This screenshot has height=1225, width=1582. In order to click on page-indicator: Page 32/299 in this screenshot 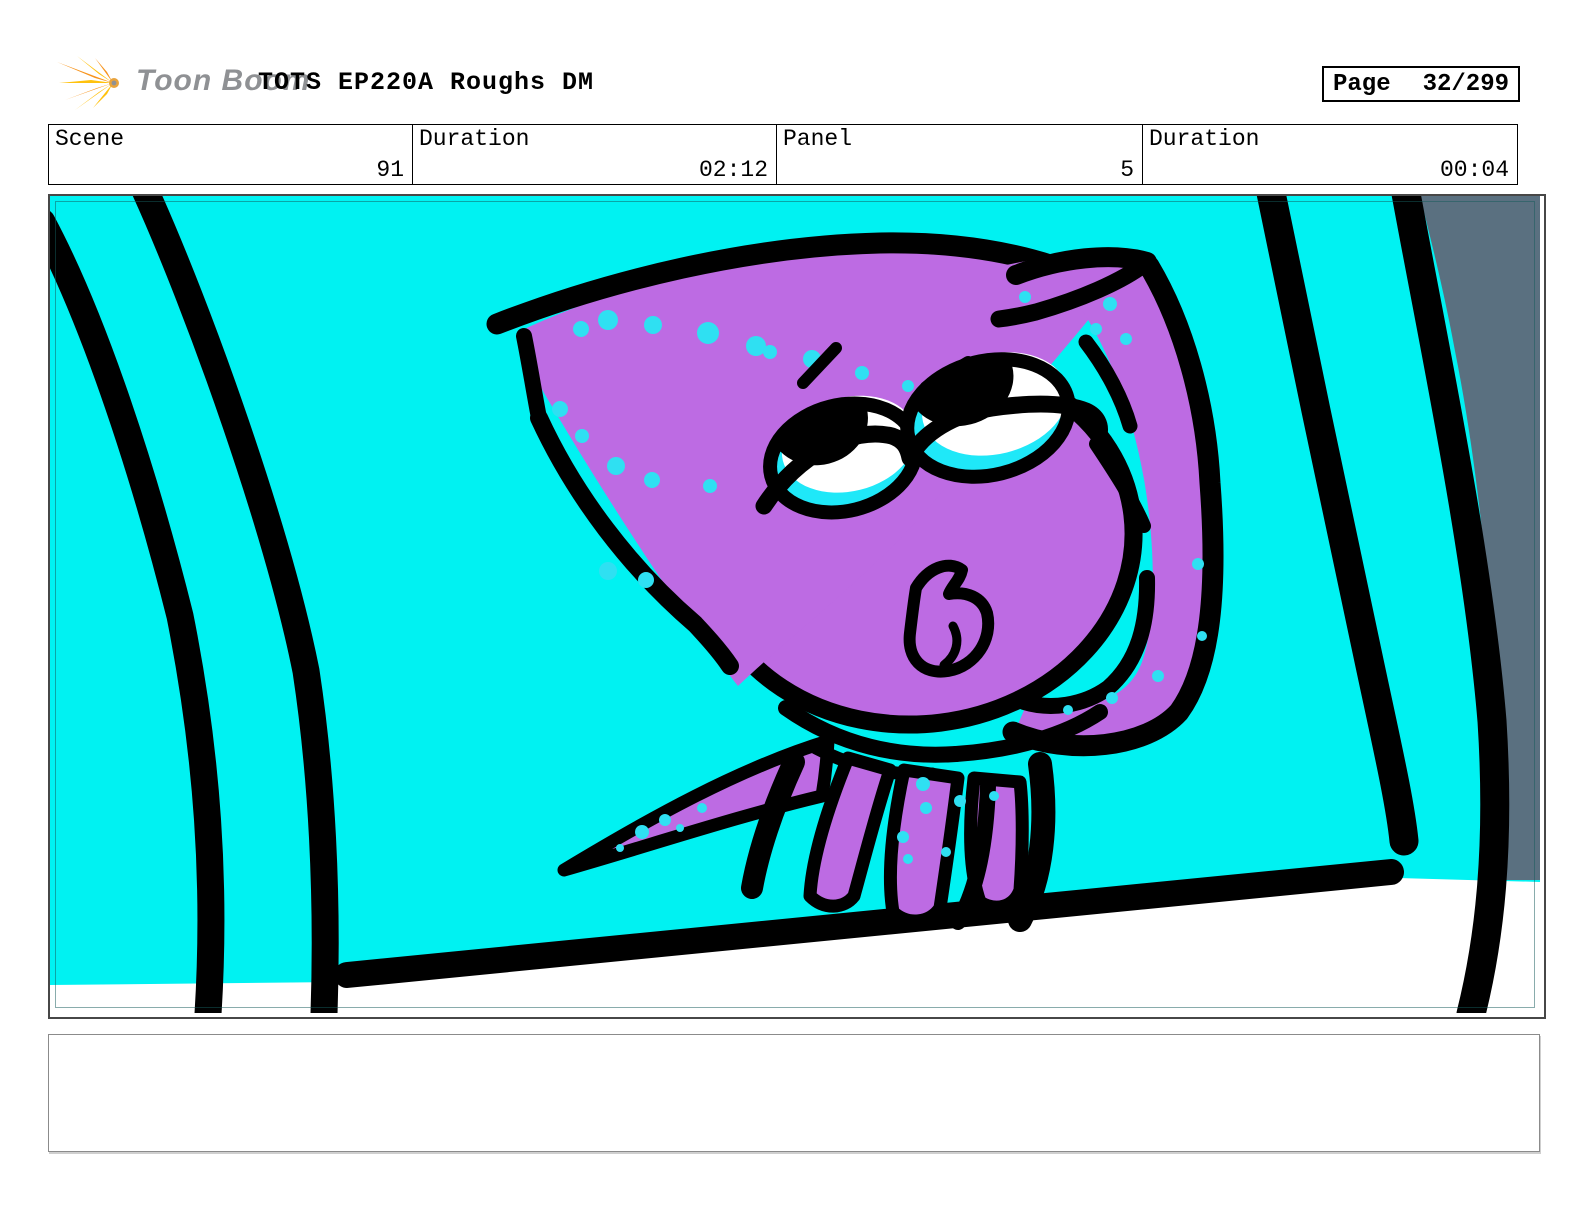, I will do `click(1421, 84)`.